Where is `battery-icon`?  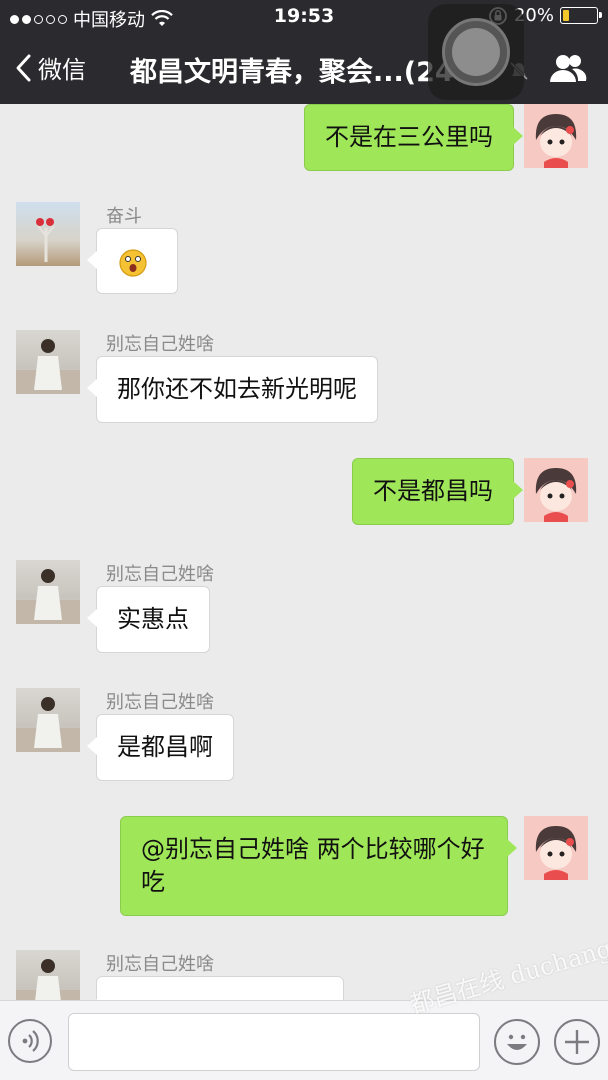
battery-icon is located at coordinates (581, 15).